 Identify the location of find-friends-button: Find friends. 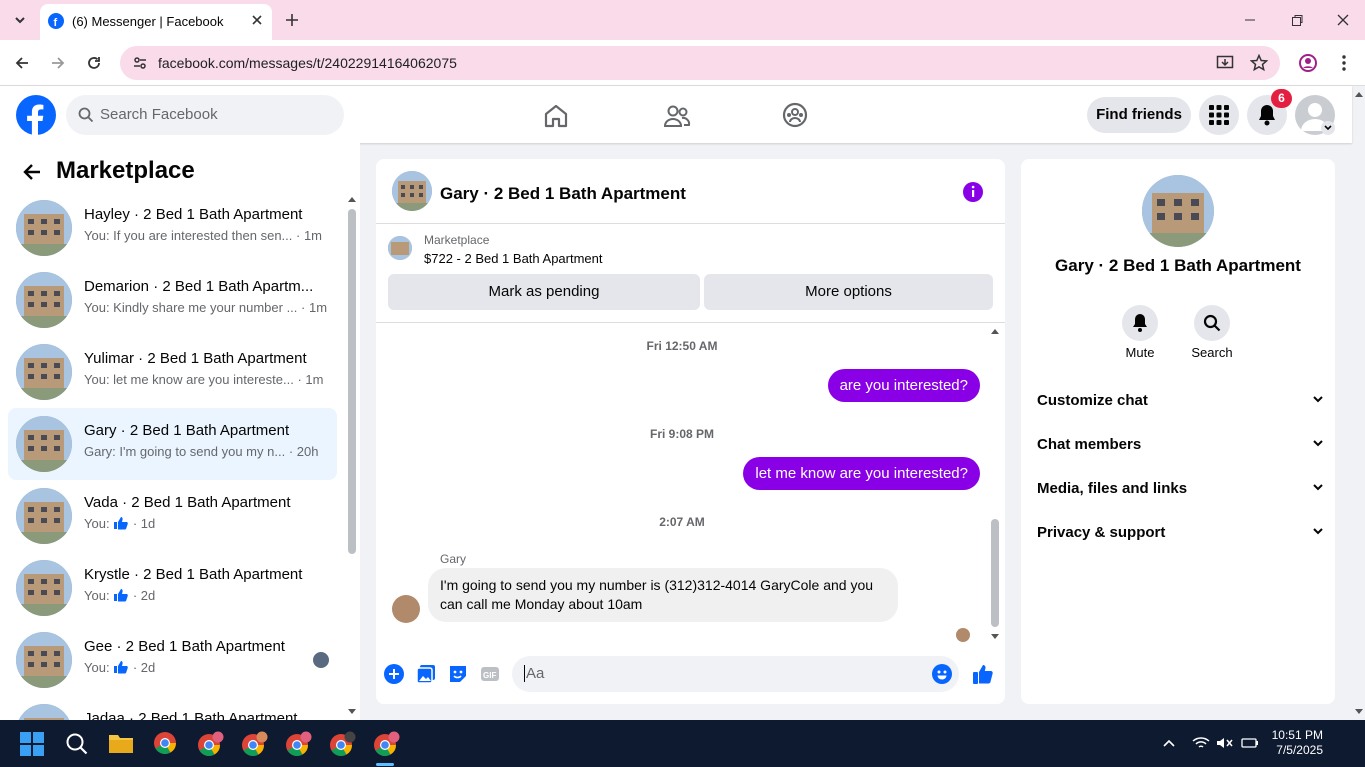
(1139, 115).